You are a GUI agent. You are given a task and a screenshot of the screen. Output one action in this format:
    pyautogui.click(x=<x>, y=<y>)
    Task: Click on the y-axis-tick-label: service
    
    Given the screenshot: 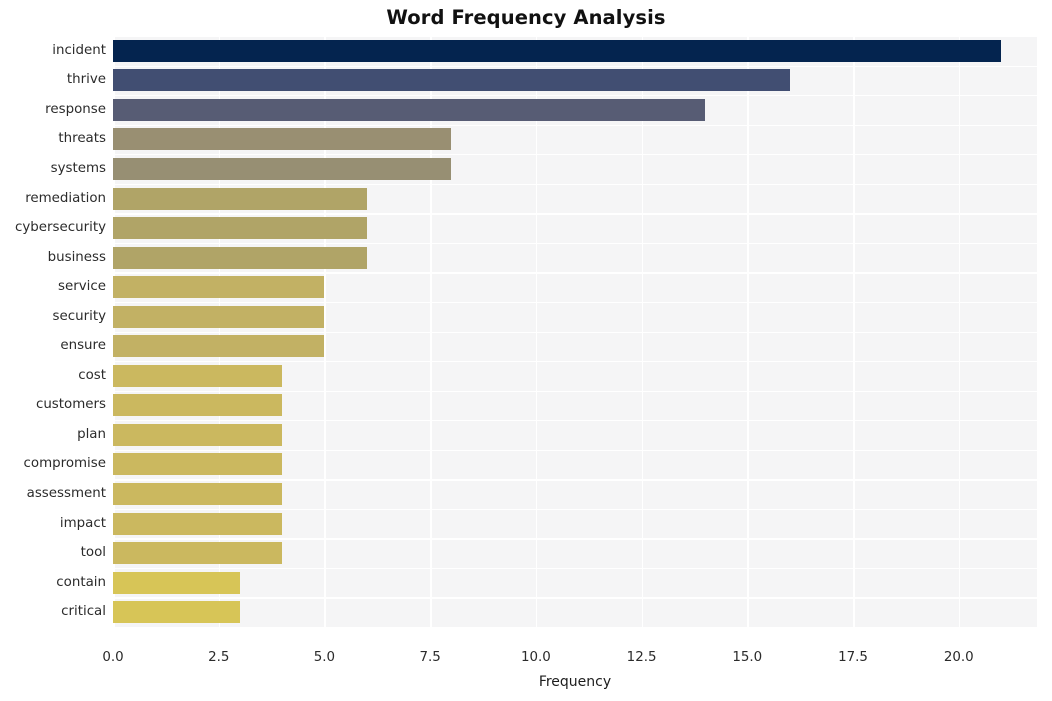 What is the action you would take?
    pyautogui.click(x=82, y=287)
    